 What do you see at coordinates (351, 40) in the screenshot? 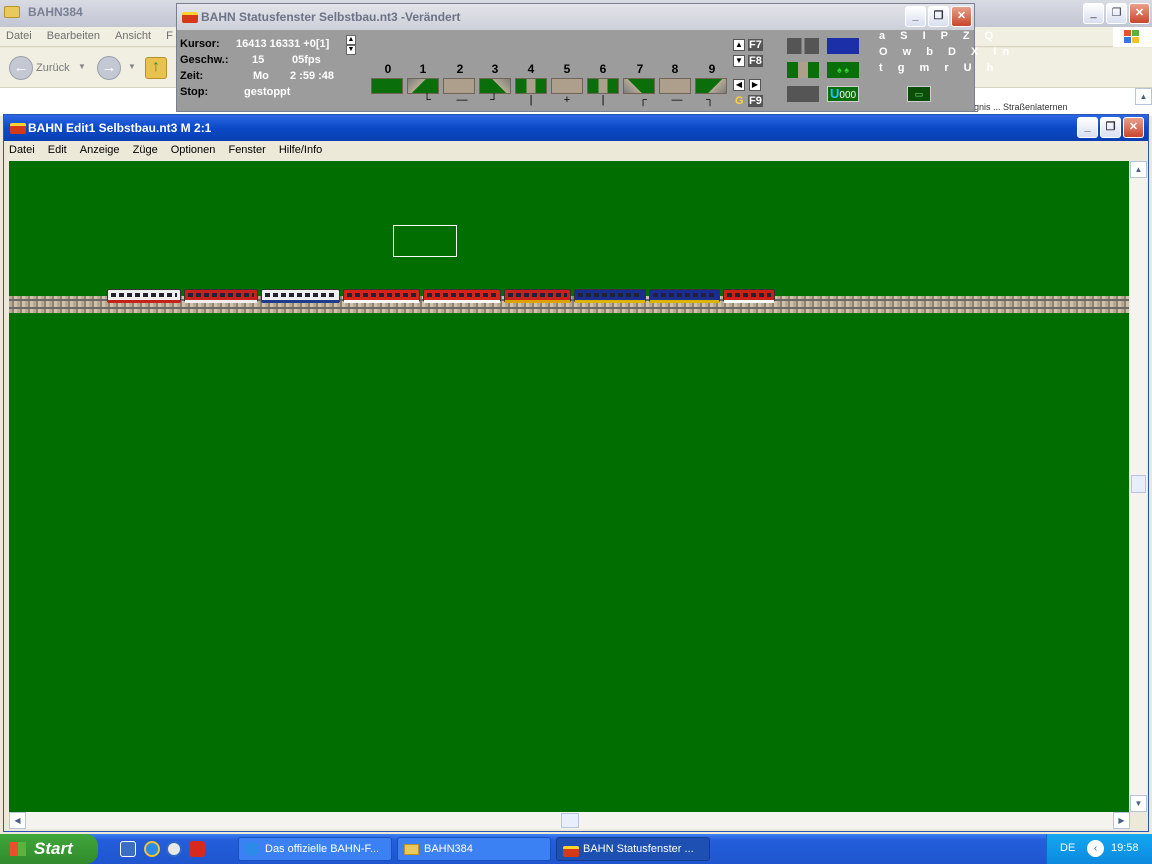
I see `cursor-spin-up: ▲` at bounding box center [351, 40].